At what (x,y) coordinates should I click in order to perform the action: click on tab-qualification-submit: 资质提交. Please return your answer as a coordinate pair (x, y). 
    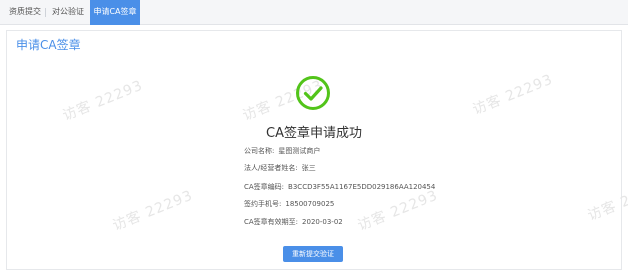
    Looking at the image, I should click on (25, 12).